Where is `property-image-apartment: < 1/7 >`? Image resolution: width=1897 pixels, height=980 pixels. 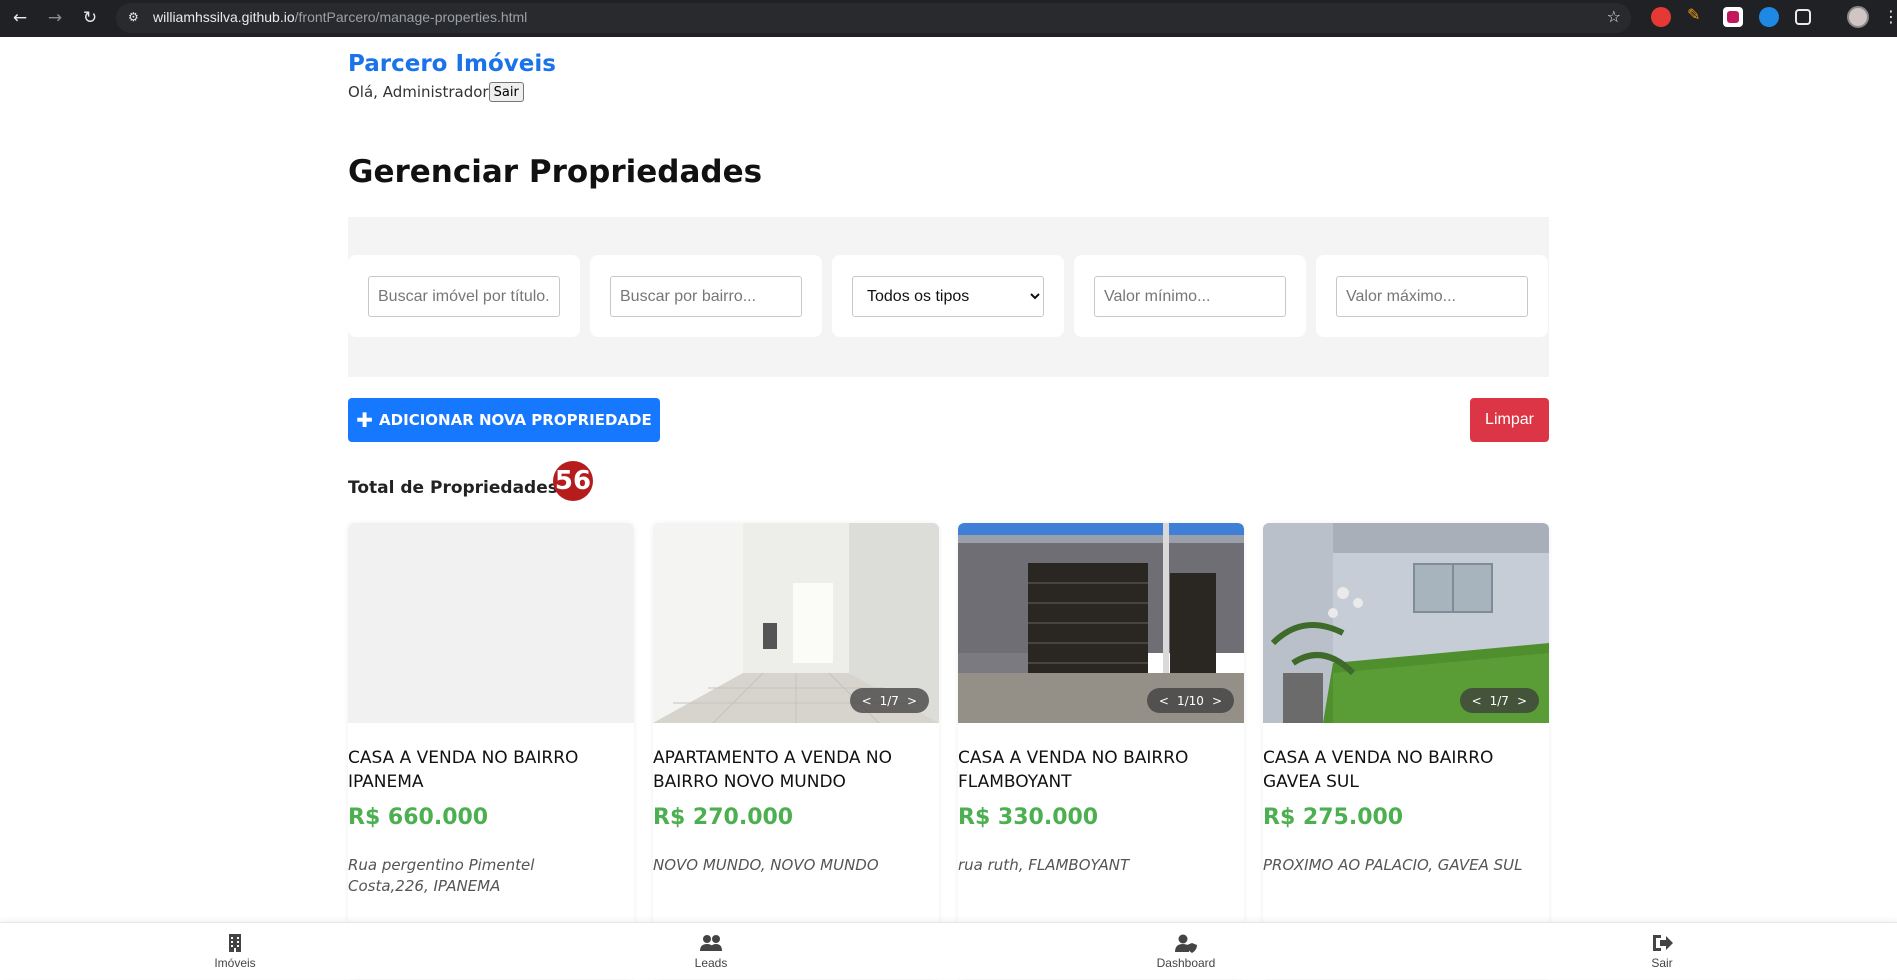 property-image-apartment: < 1/7 > is located at coordinates (796, 623).